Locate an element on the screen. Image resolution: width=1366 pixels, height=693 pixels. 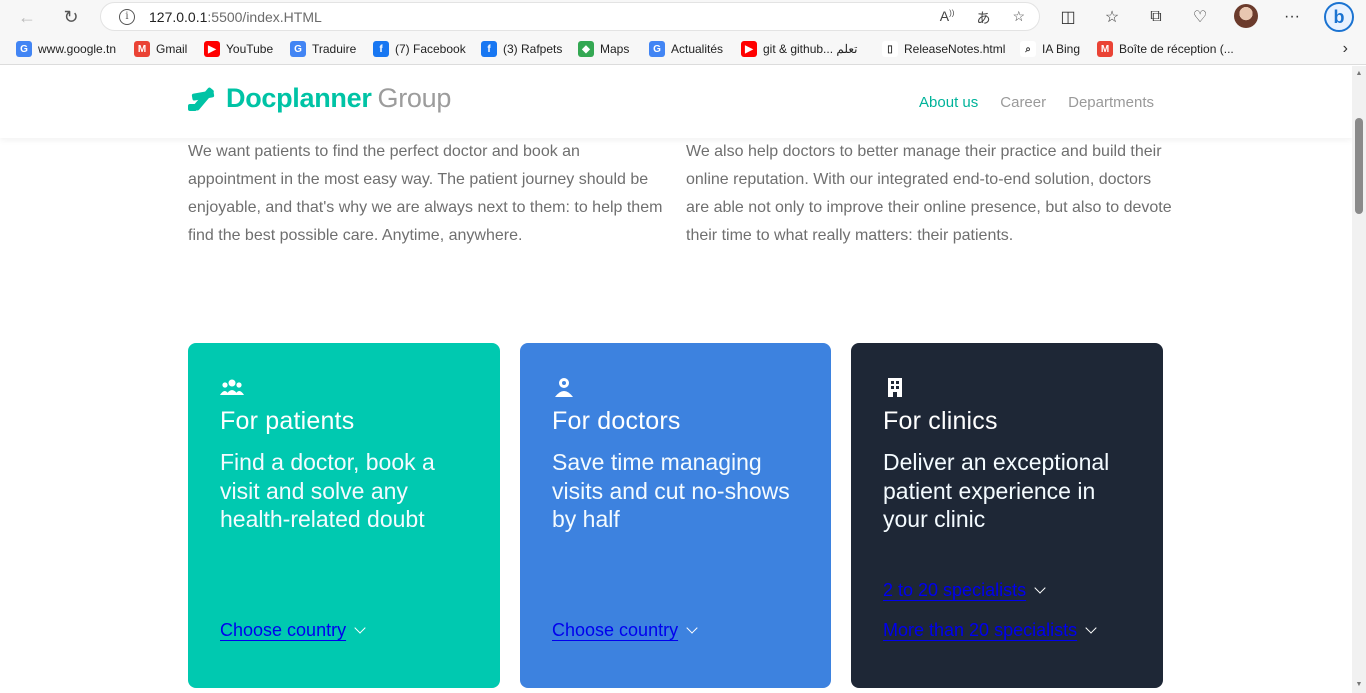
bookmark-label: git & github... تعلم is located at coordinates (810, 49).